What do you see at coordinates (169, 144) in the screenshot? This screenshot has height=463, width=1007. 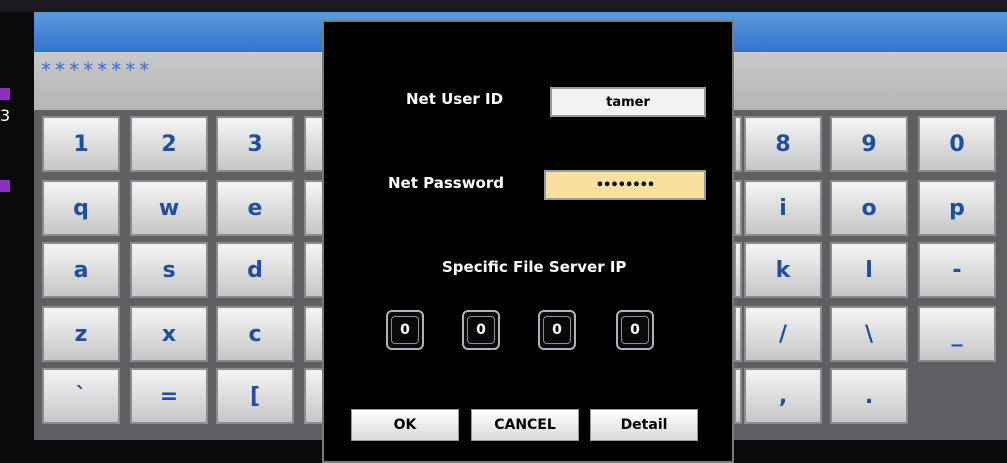 I see `keyboard-key-left-0-1: 2` at bounding box center [169, 144].